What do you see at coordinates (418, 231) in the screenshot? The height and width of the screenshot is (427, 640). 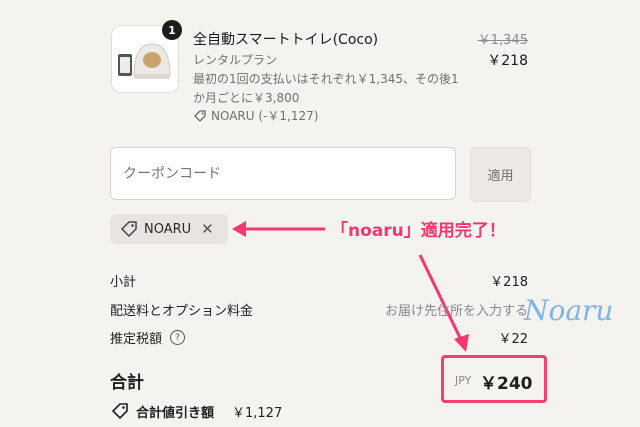 I see `applied-annotation-text: 「noaru」適用完了！` at bounding box center [418, 231].